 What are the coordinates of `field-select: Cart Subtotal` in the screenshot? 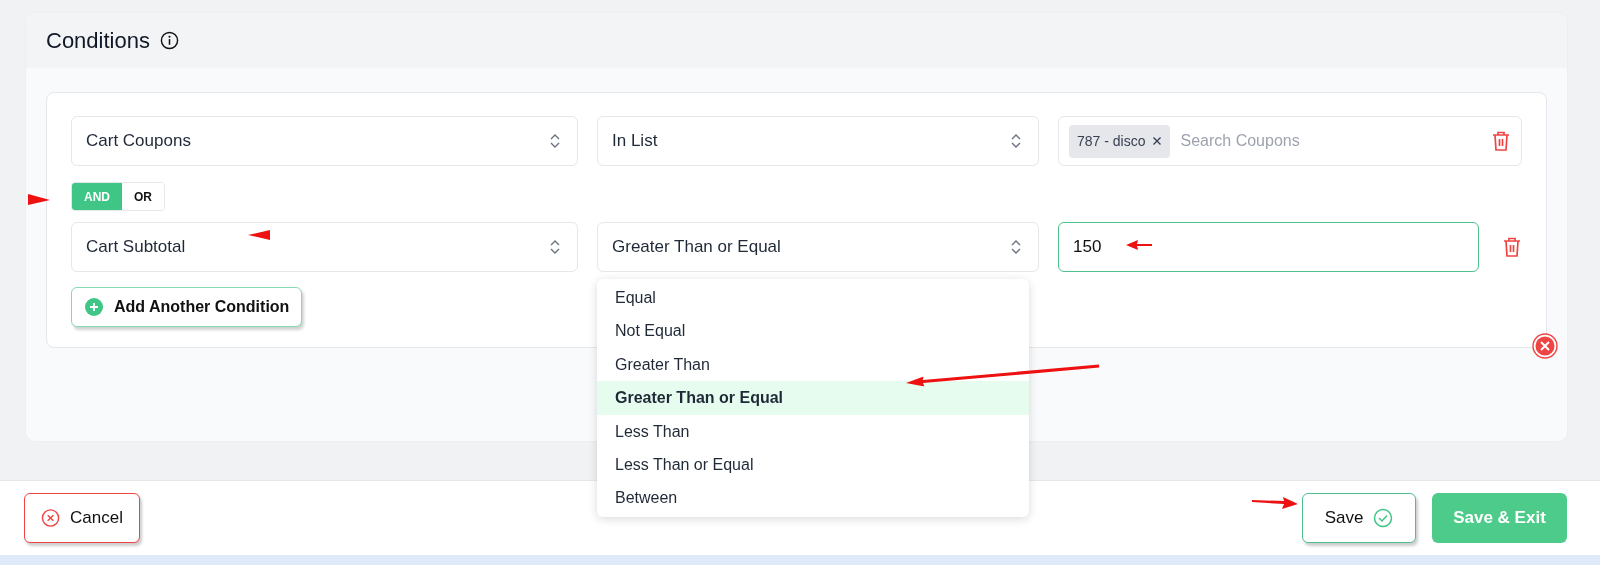 It's located at (324, 247).